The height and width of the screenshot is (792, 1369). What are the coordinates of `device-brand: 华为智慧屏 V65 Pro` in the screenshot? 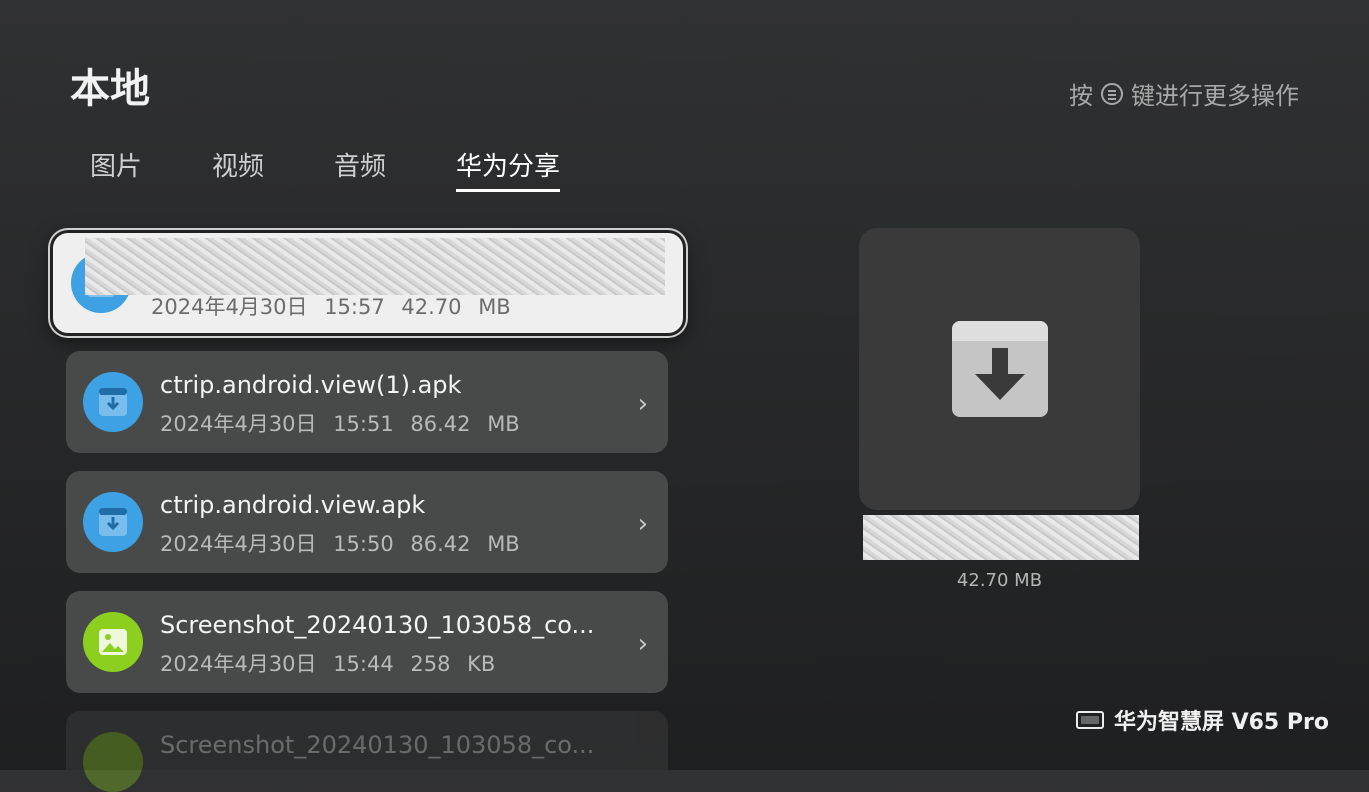 It's located at (1202, 720).